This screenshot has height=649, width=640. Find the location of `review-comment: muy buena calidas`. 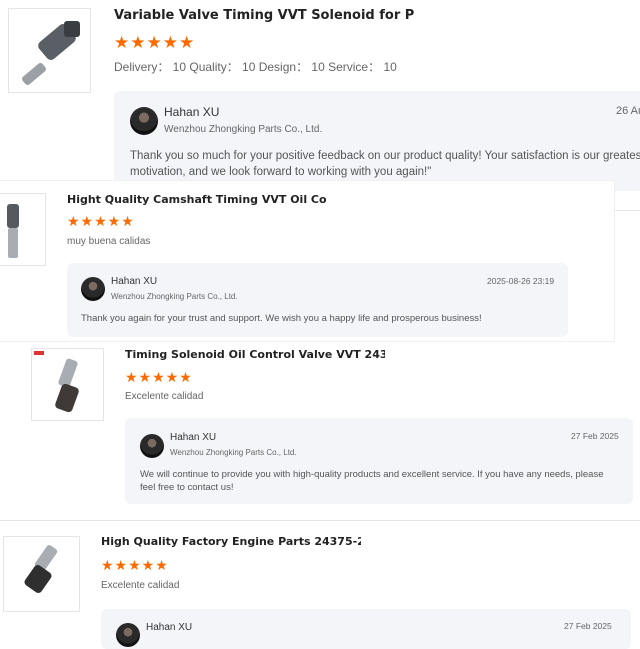

review-comment: muy buena calidas is located at coordinates (109, 241).